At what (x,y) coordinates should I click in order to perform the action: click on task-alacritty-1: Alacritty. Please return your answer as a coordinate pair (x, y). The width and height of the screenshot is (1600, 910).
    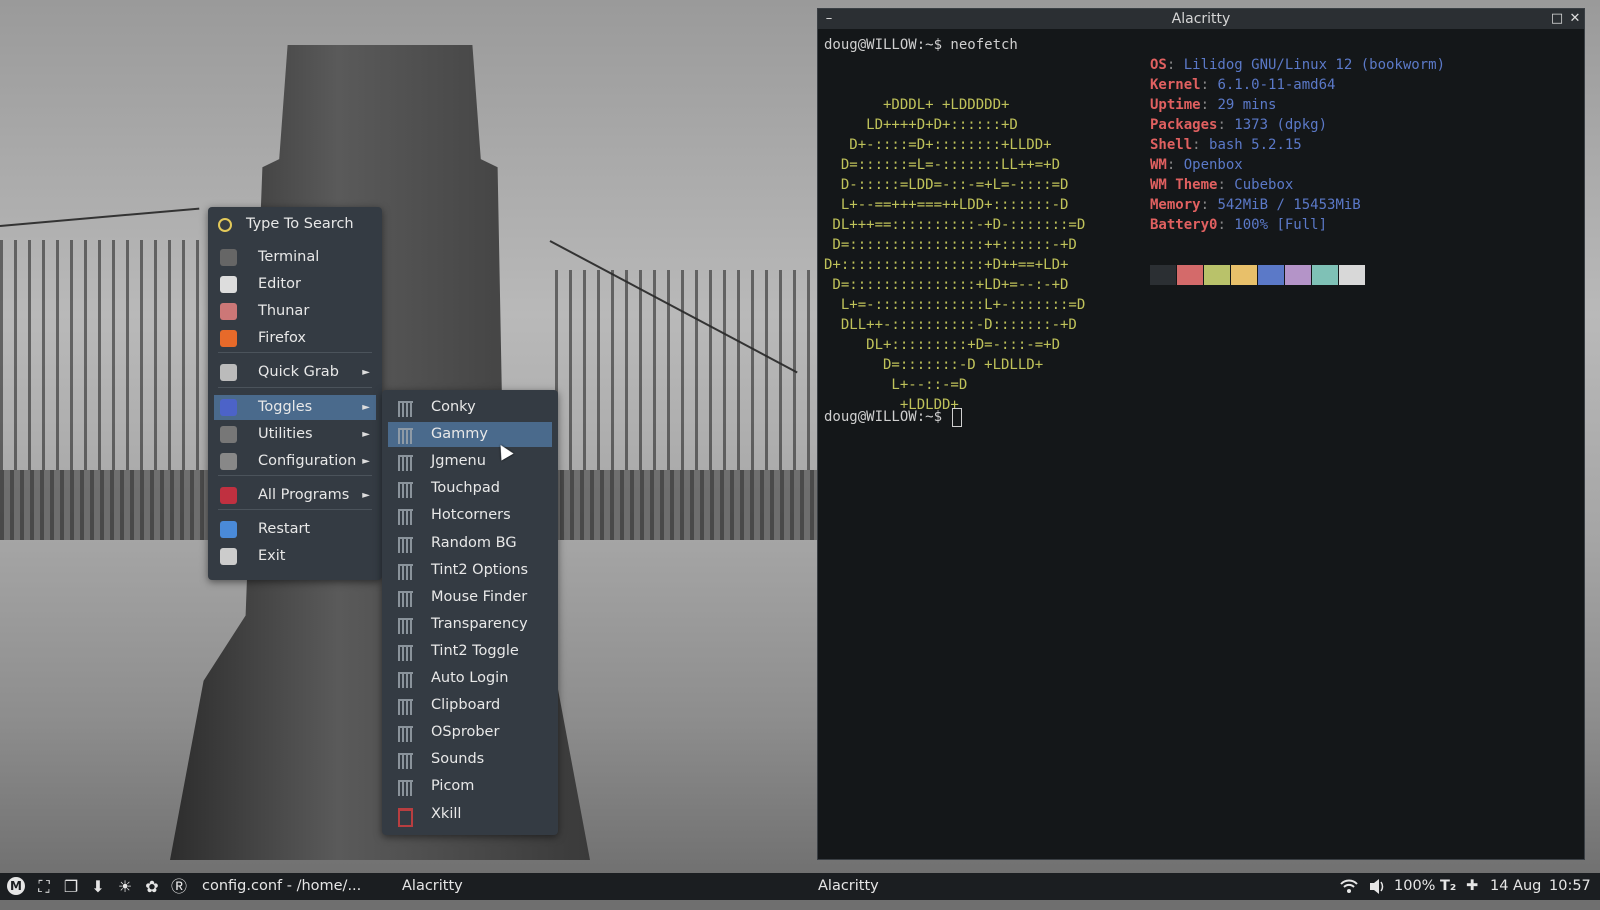
    Looking at the image, I should click on (432, 886).